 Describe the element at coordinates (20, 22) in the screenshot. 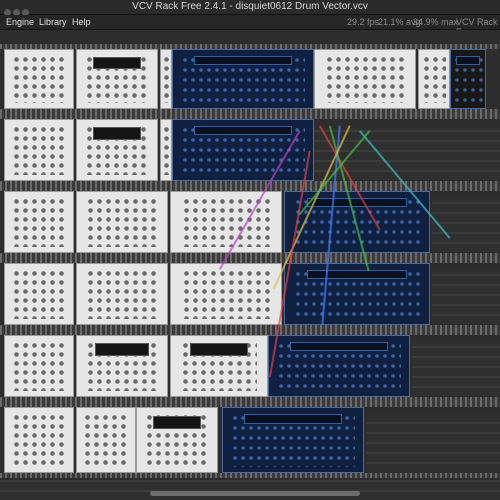

I see `menu-engine: Engine` at that location.